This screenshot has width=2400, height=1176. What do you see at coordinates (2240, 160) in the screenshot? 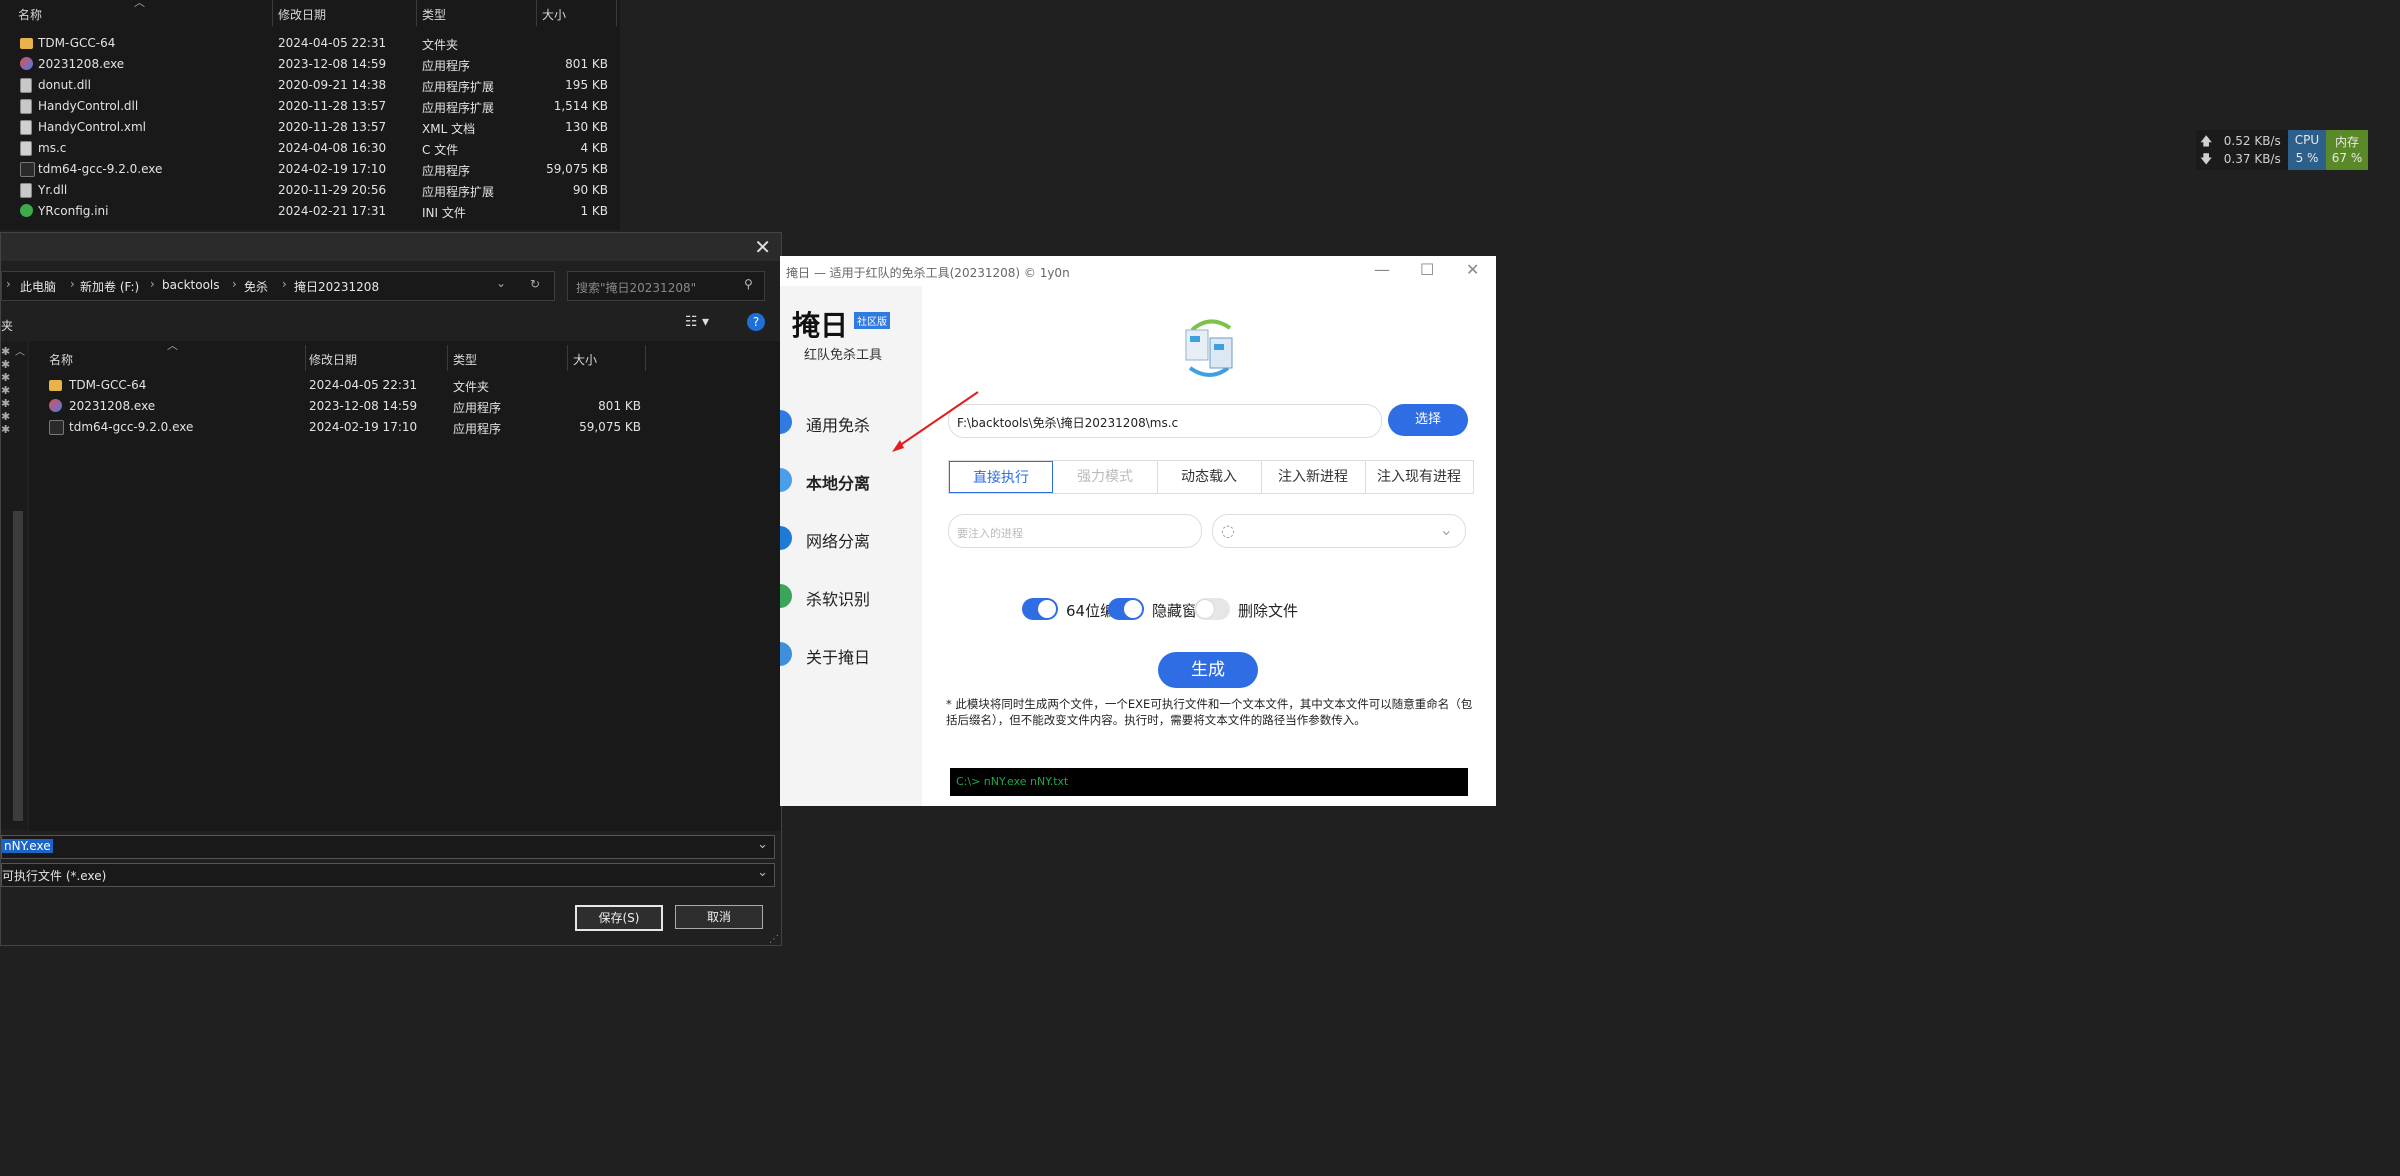
I see `download-speed: 🡇 0.37 KB/s` at bounding box center [2240, 160].